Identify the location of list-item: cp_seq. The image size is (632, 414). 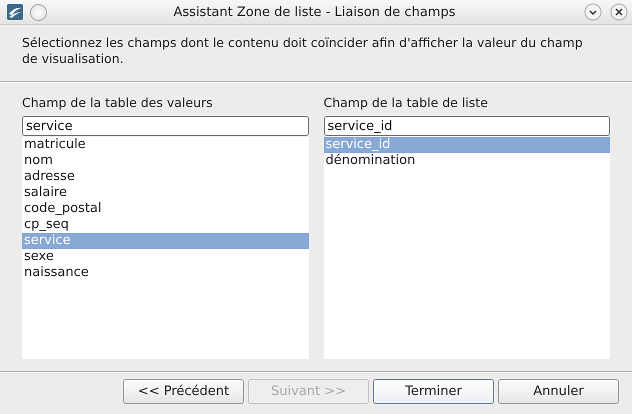
(165, 225).